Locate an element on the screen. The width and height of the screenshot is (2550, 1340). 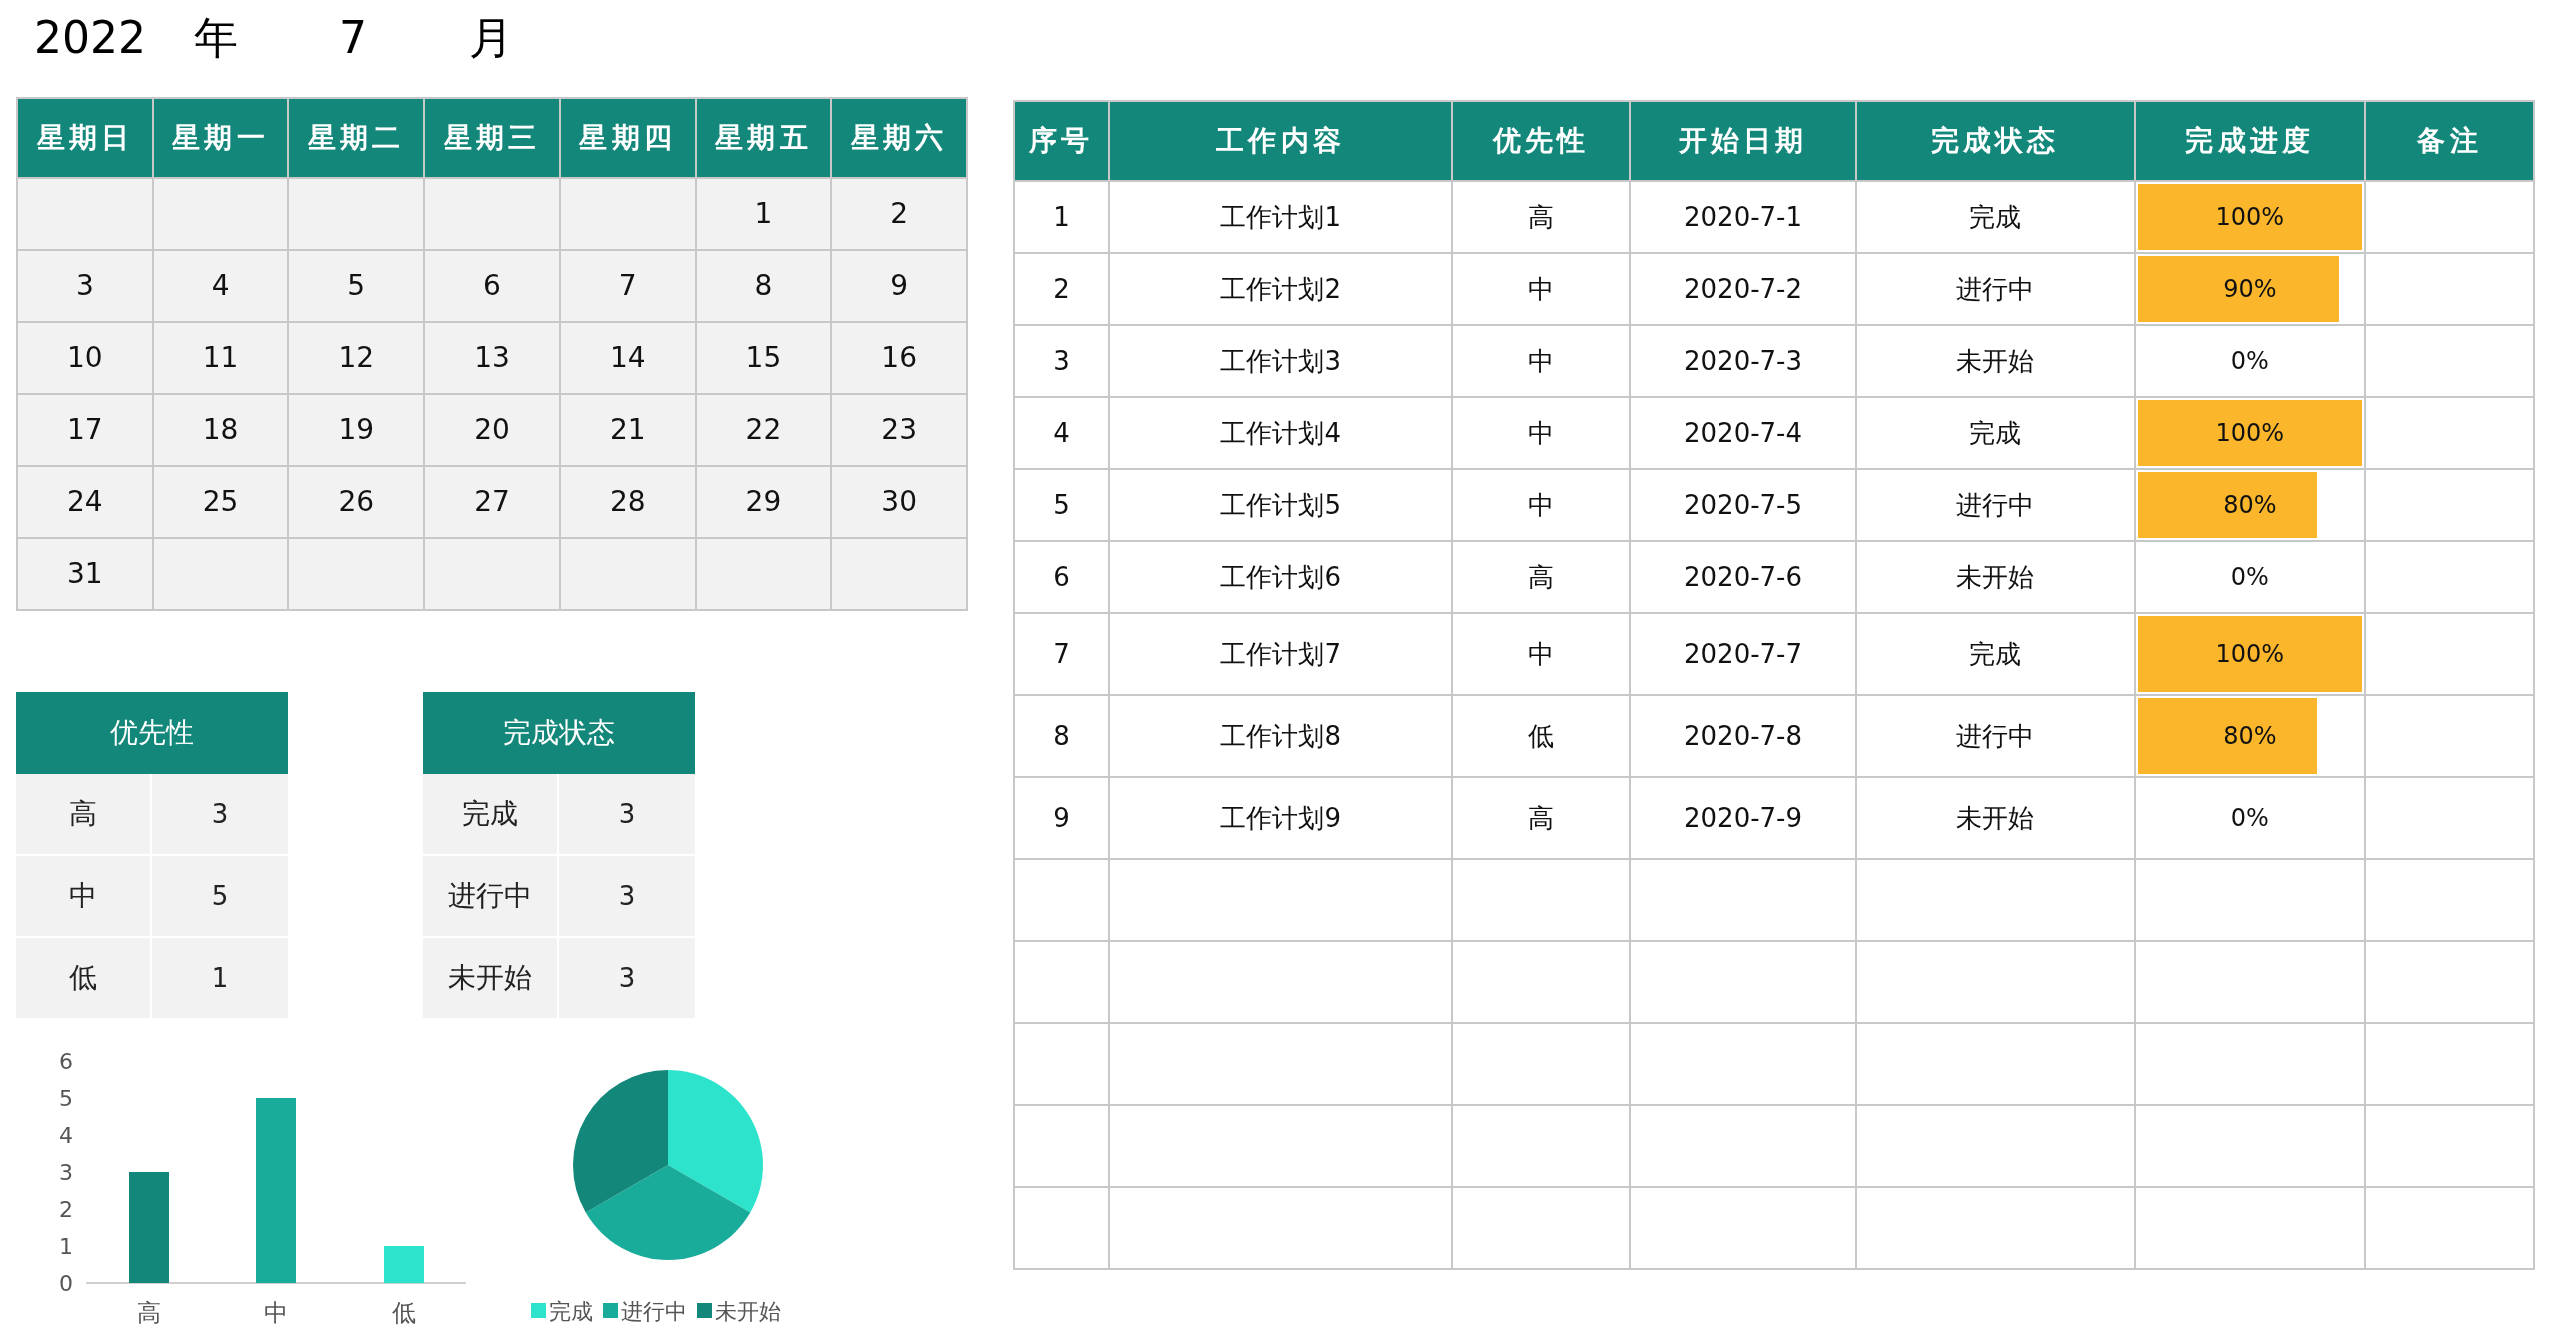
table-cell: 工作计划7 is located at coordinates (1280, 654).